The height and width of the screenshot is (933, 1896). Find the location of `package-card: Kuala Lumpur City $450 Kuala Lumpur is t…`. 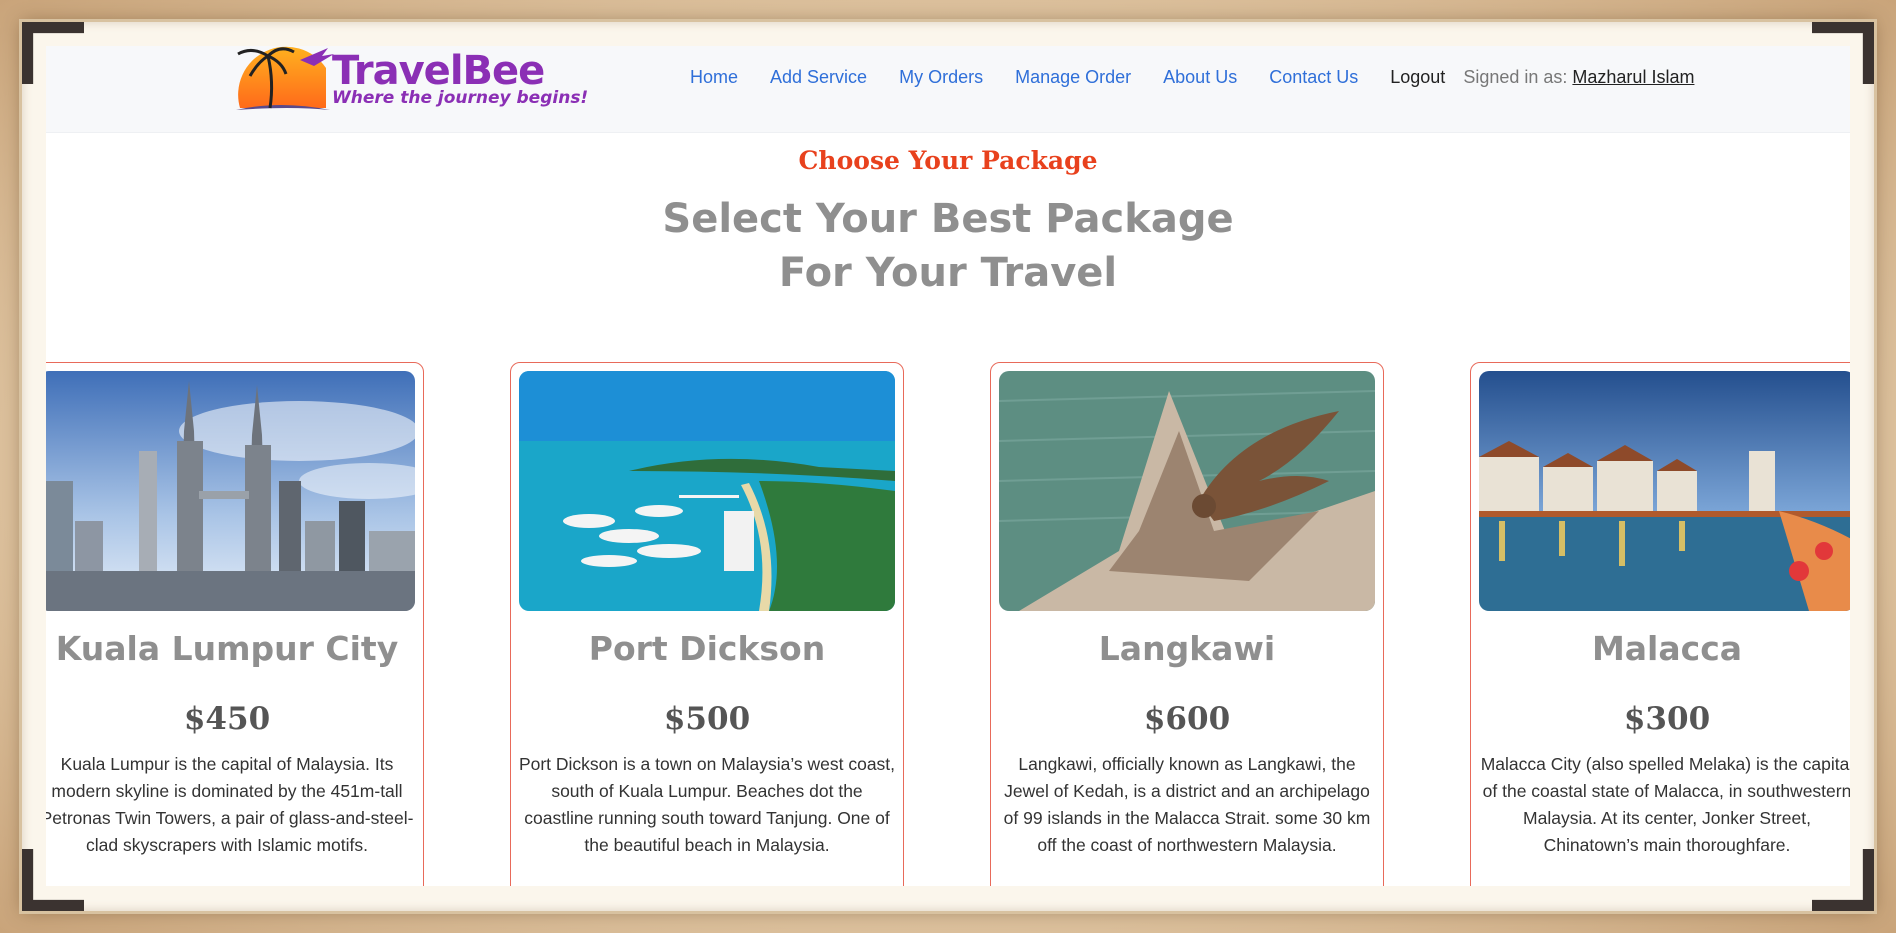

package-card: Kuala Lumpur City $450 Kuala Lumpur is t… is located at coordinates (235, 624).